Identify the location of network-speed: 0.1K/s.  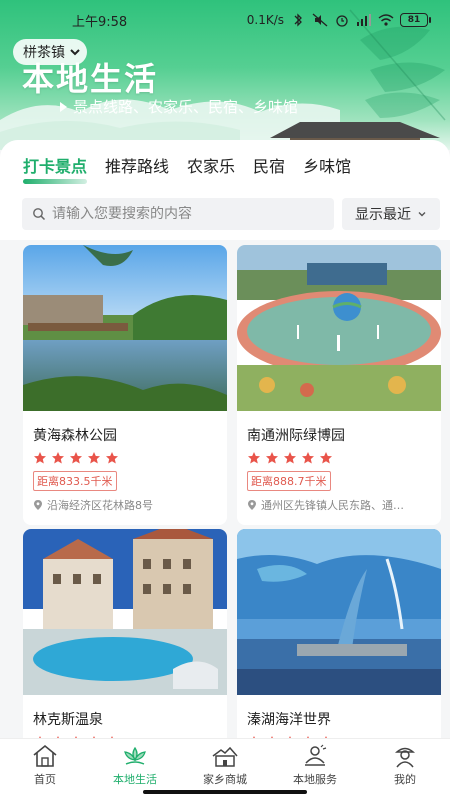
(265, 20).